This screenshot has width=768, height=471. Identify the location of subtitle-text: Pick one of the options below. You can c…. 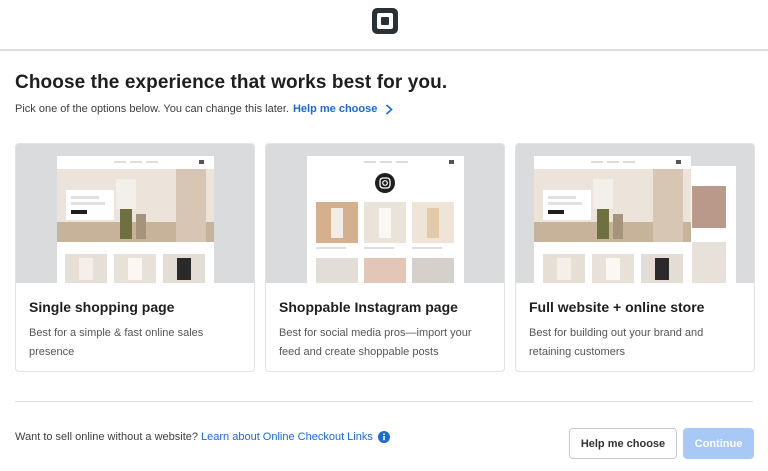
(152, 109).